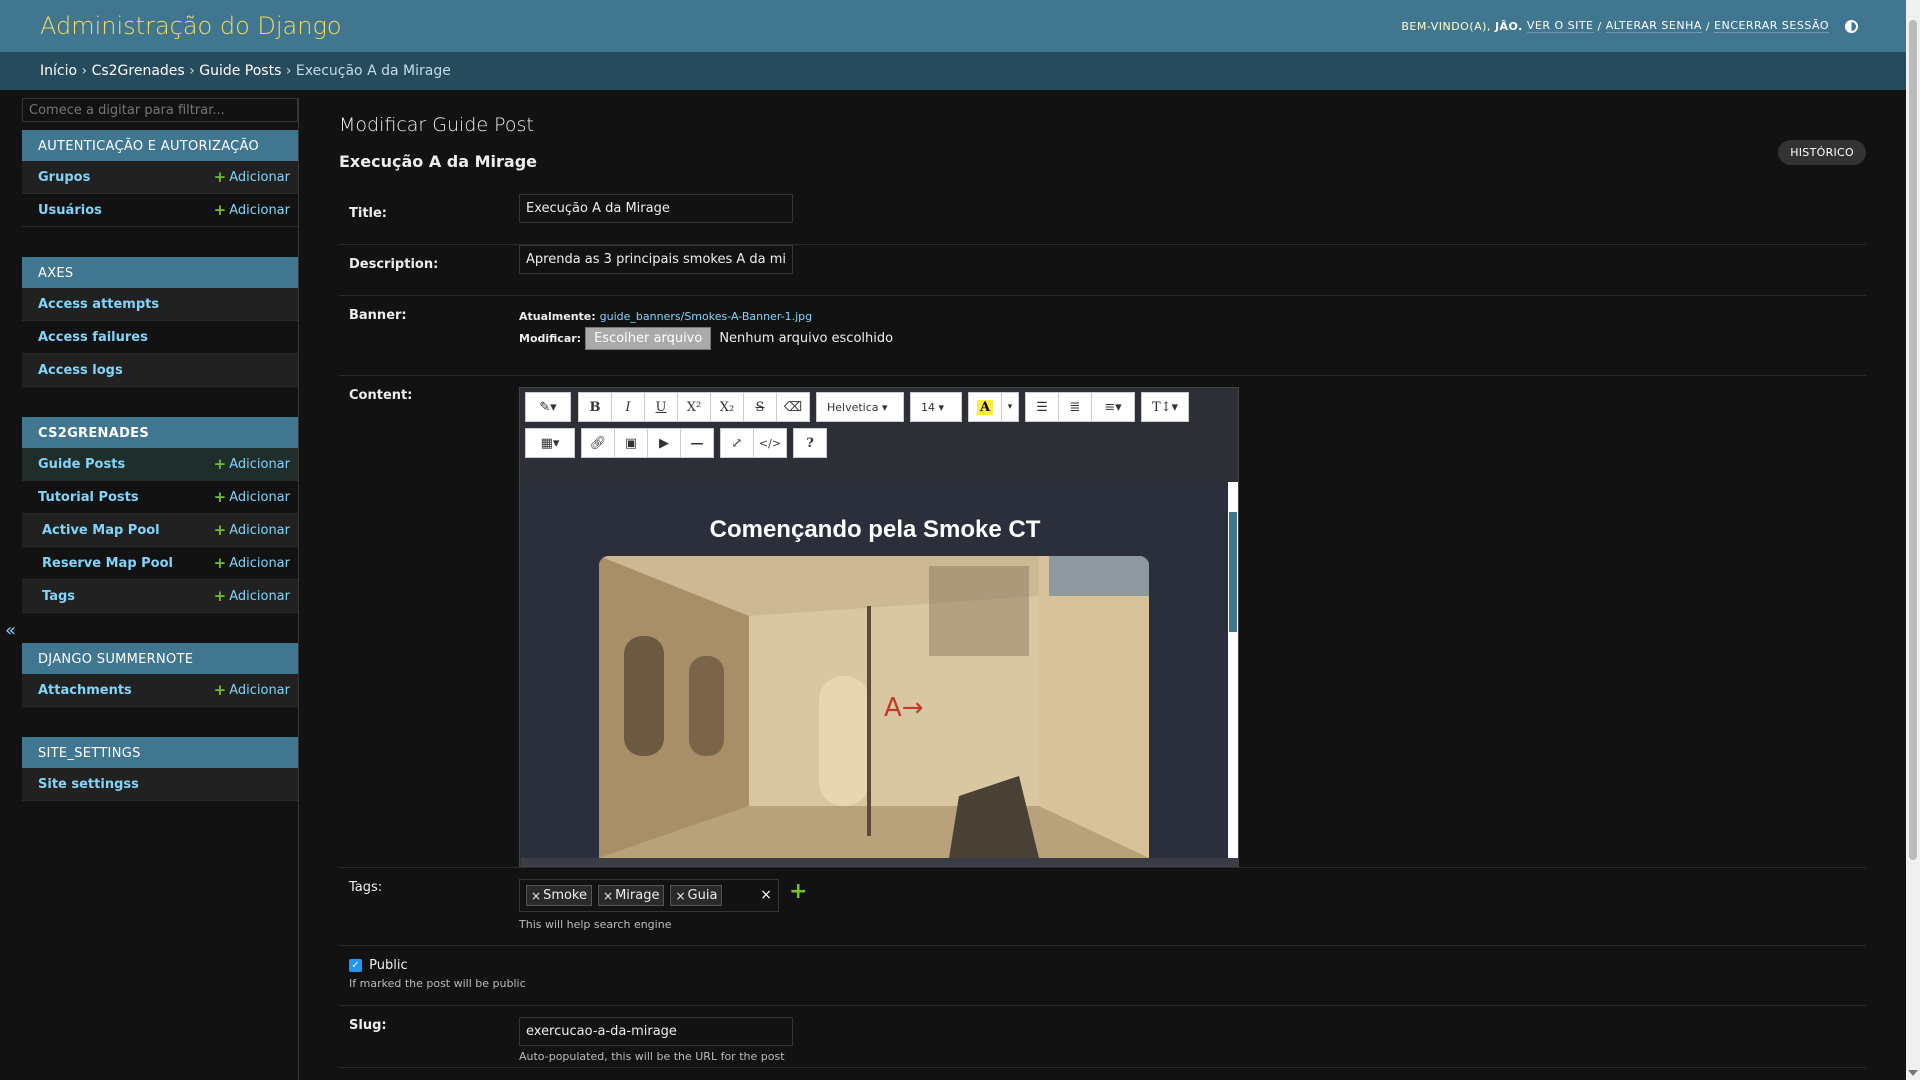 The width and height of the screenshot is (1920, 1080). Describe the element at coordinates (1560, 26) in the screenshot. I see `view-site-link: VER O SITE` at that location.